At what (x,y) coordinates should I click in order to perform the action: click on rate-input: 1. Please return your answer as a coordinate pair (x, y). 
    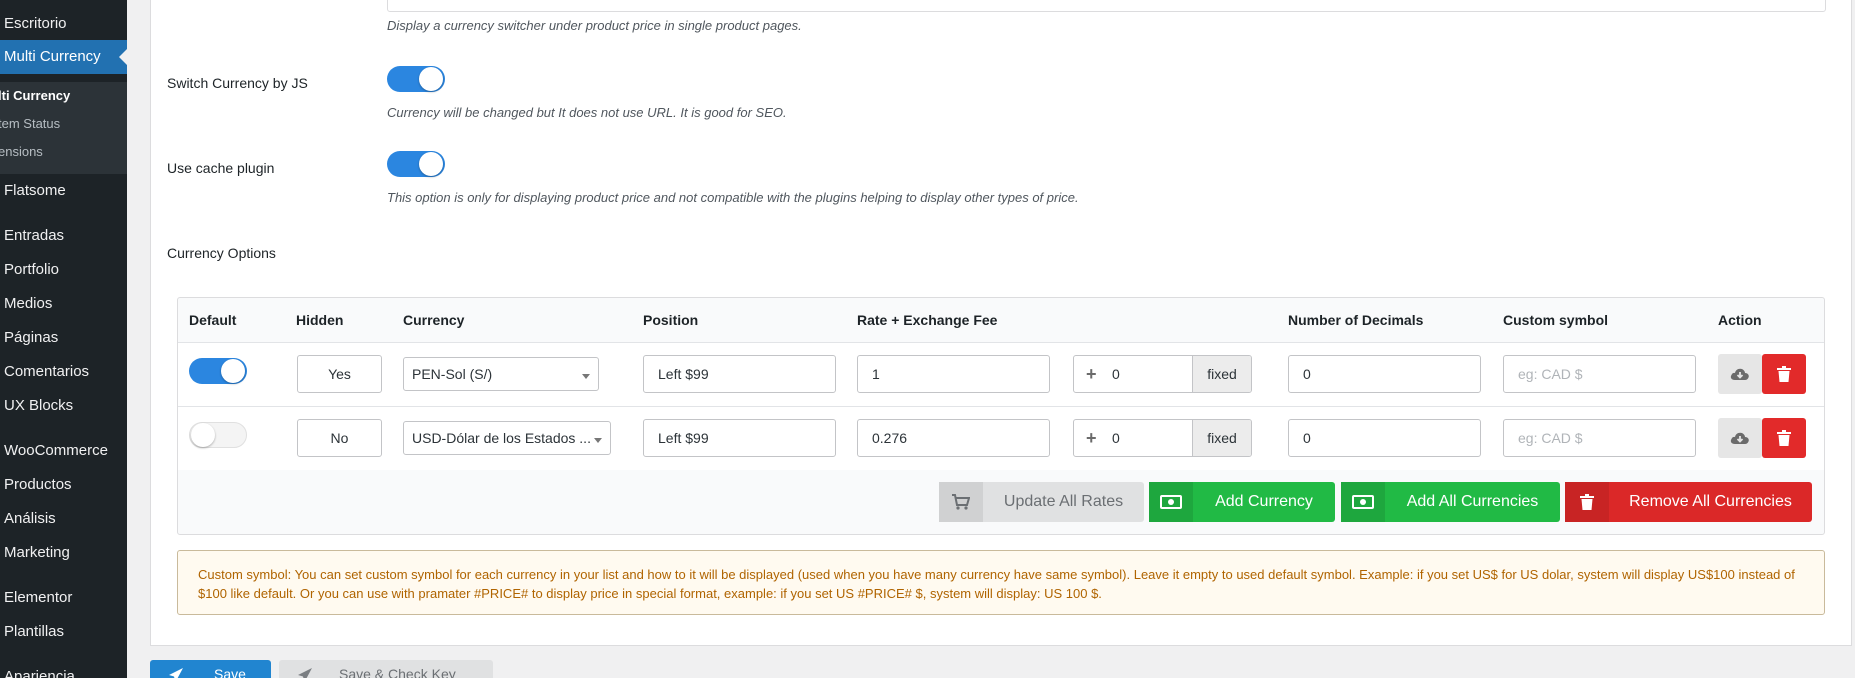
    Looking at the image, I should click on (953, 374).